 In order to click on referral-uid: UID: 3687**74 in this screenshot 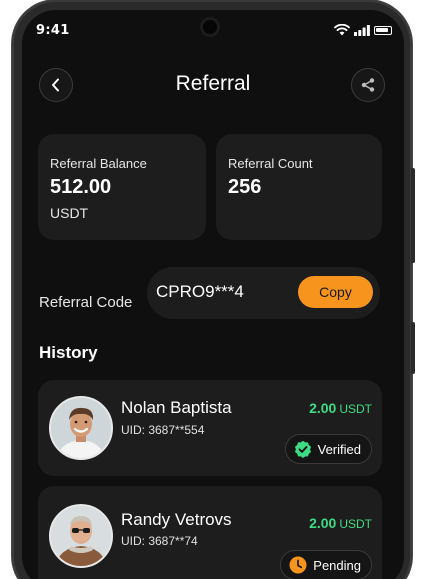, I will do `click(159, 541)`.